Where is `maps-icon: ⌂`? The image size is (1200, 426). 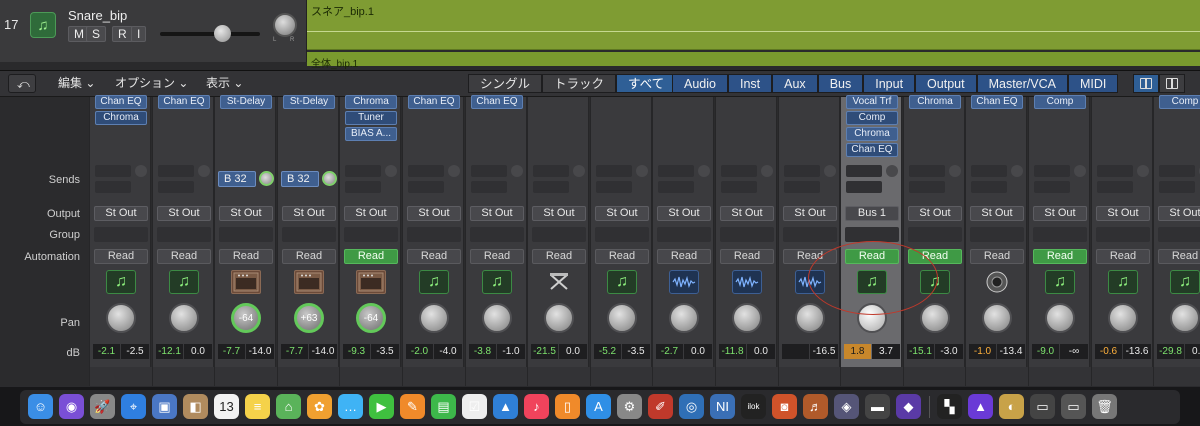 maps-icon: ⌂ is located at coordinates (288, 406).